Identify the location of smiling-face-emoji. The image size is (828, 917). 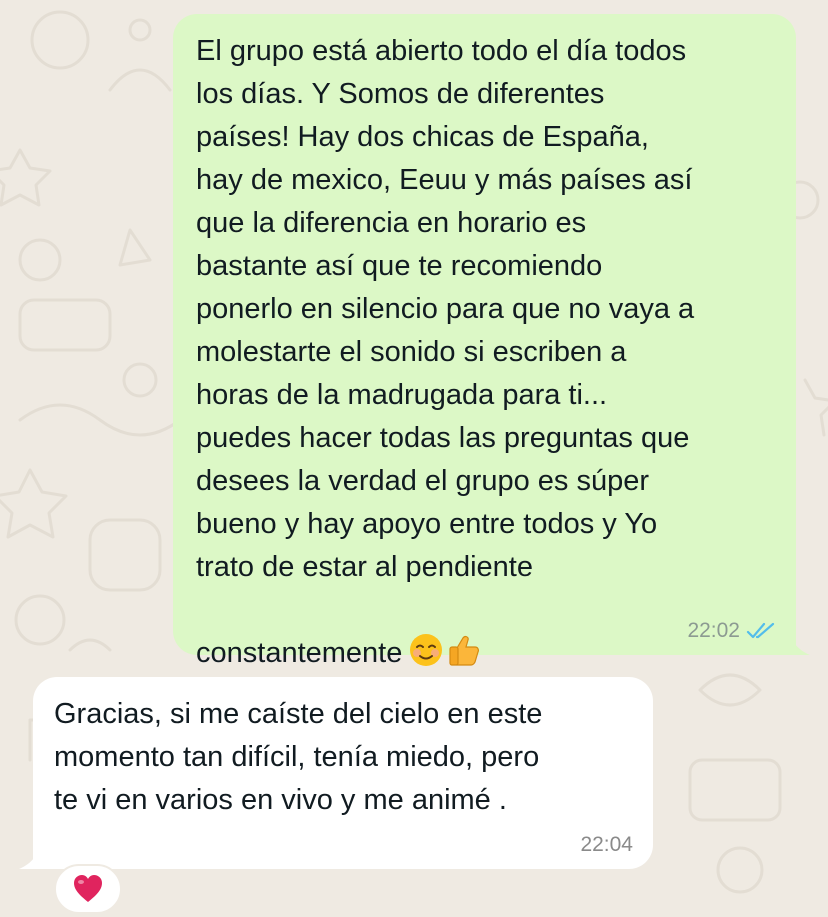
(426, 627).